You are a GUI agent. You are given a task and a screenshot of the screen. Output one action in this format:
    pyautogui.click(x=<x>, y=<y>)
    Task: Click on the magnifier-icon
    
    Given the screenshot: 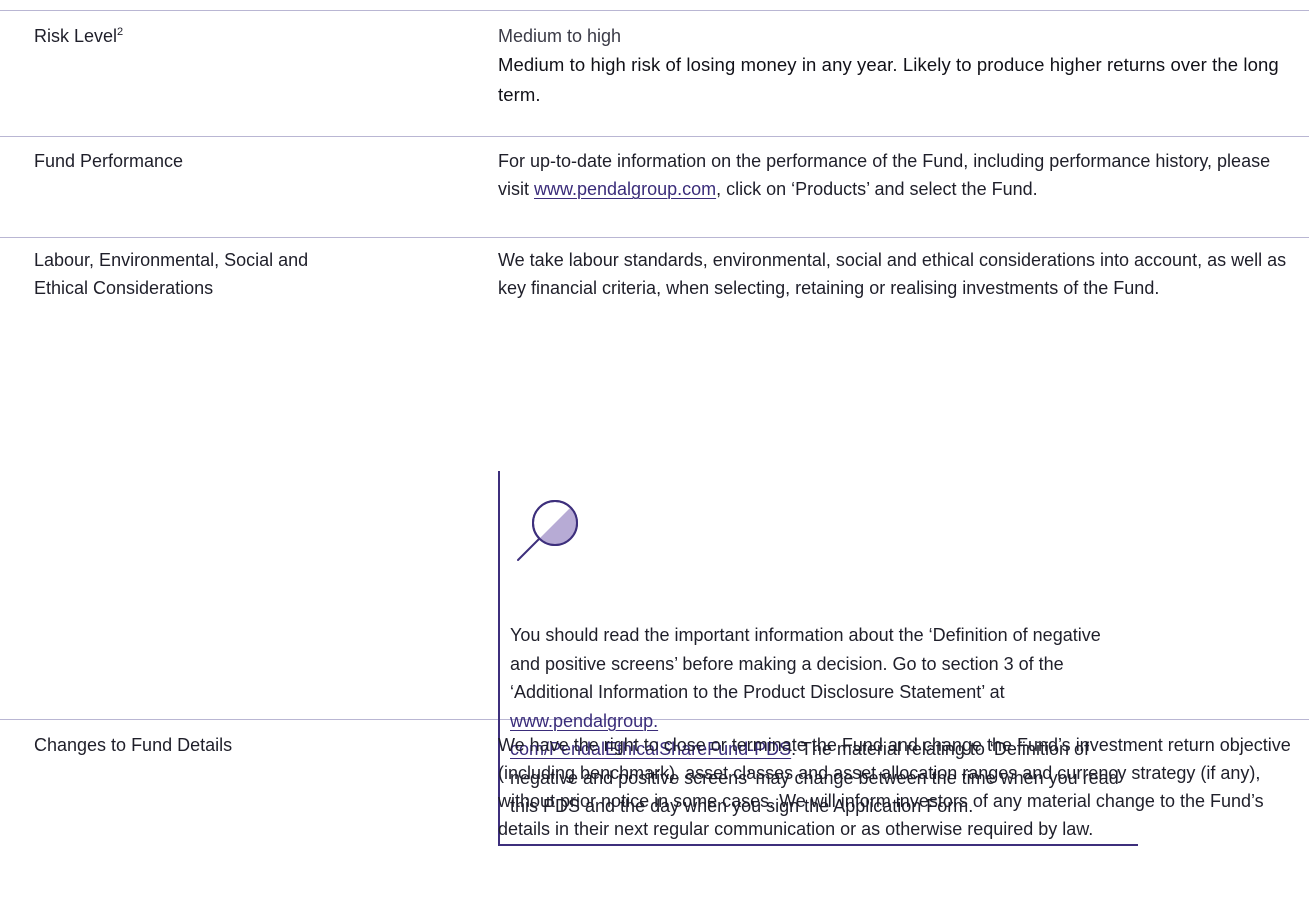 What is the action you would take?
    pyautogui.click(x=547, y=554)
    